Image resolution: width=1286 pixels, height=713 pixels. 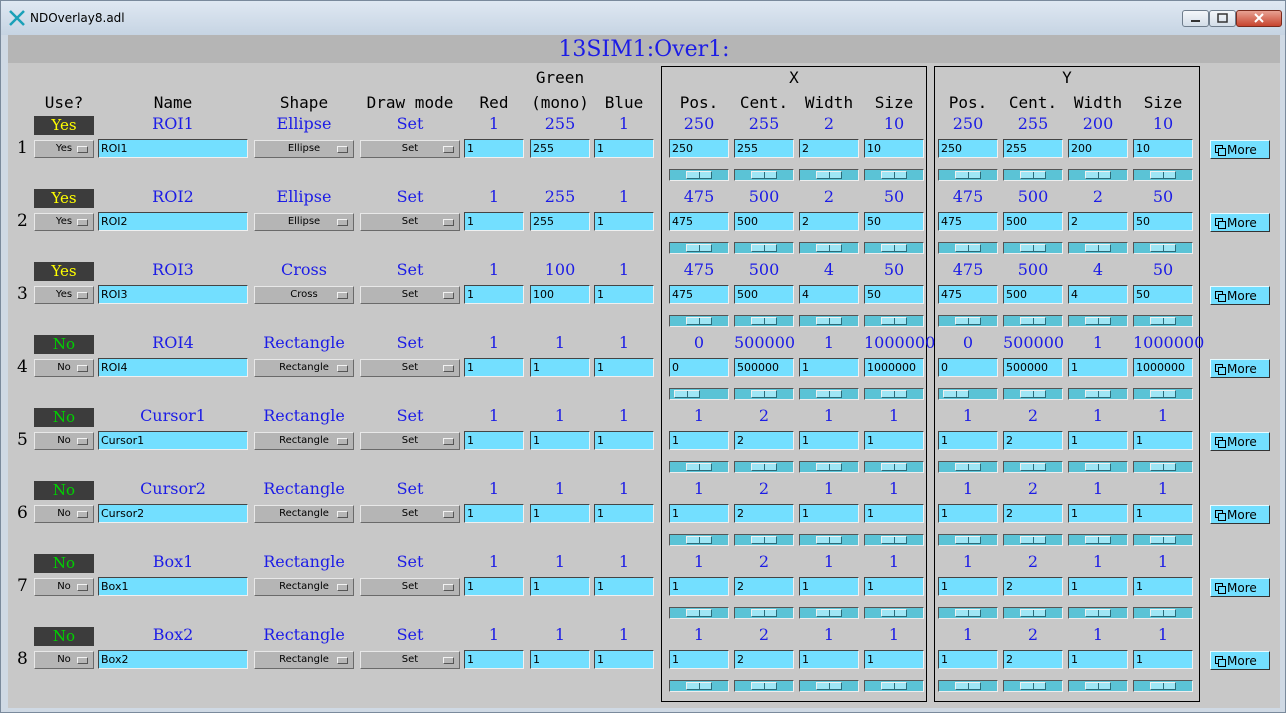 What do you see at coordinates (1163, 148) in the screenshot?
I see `y-size-input: 10` at bounding box center [1163, 148].